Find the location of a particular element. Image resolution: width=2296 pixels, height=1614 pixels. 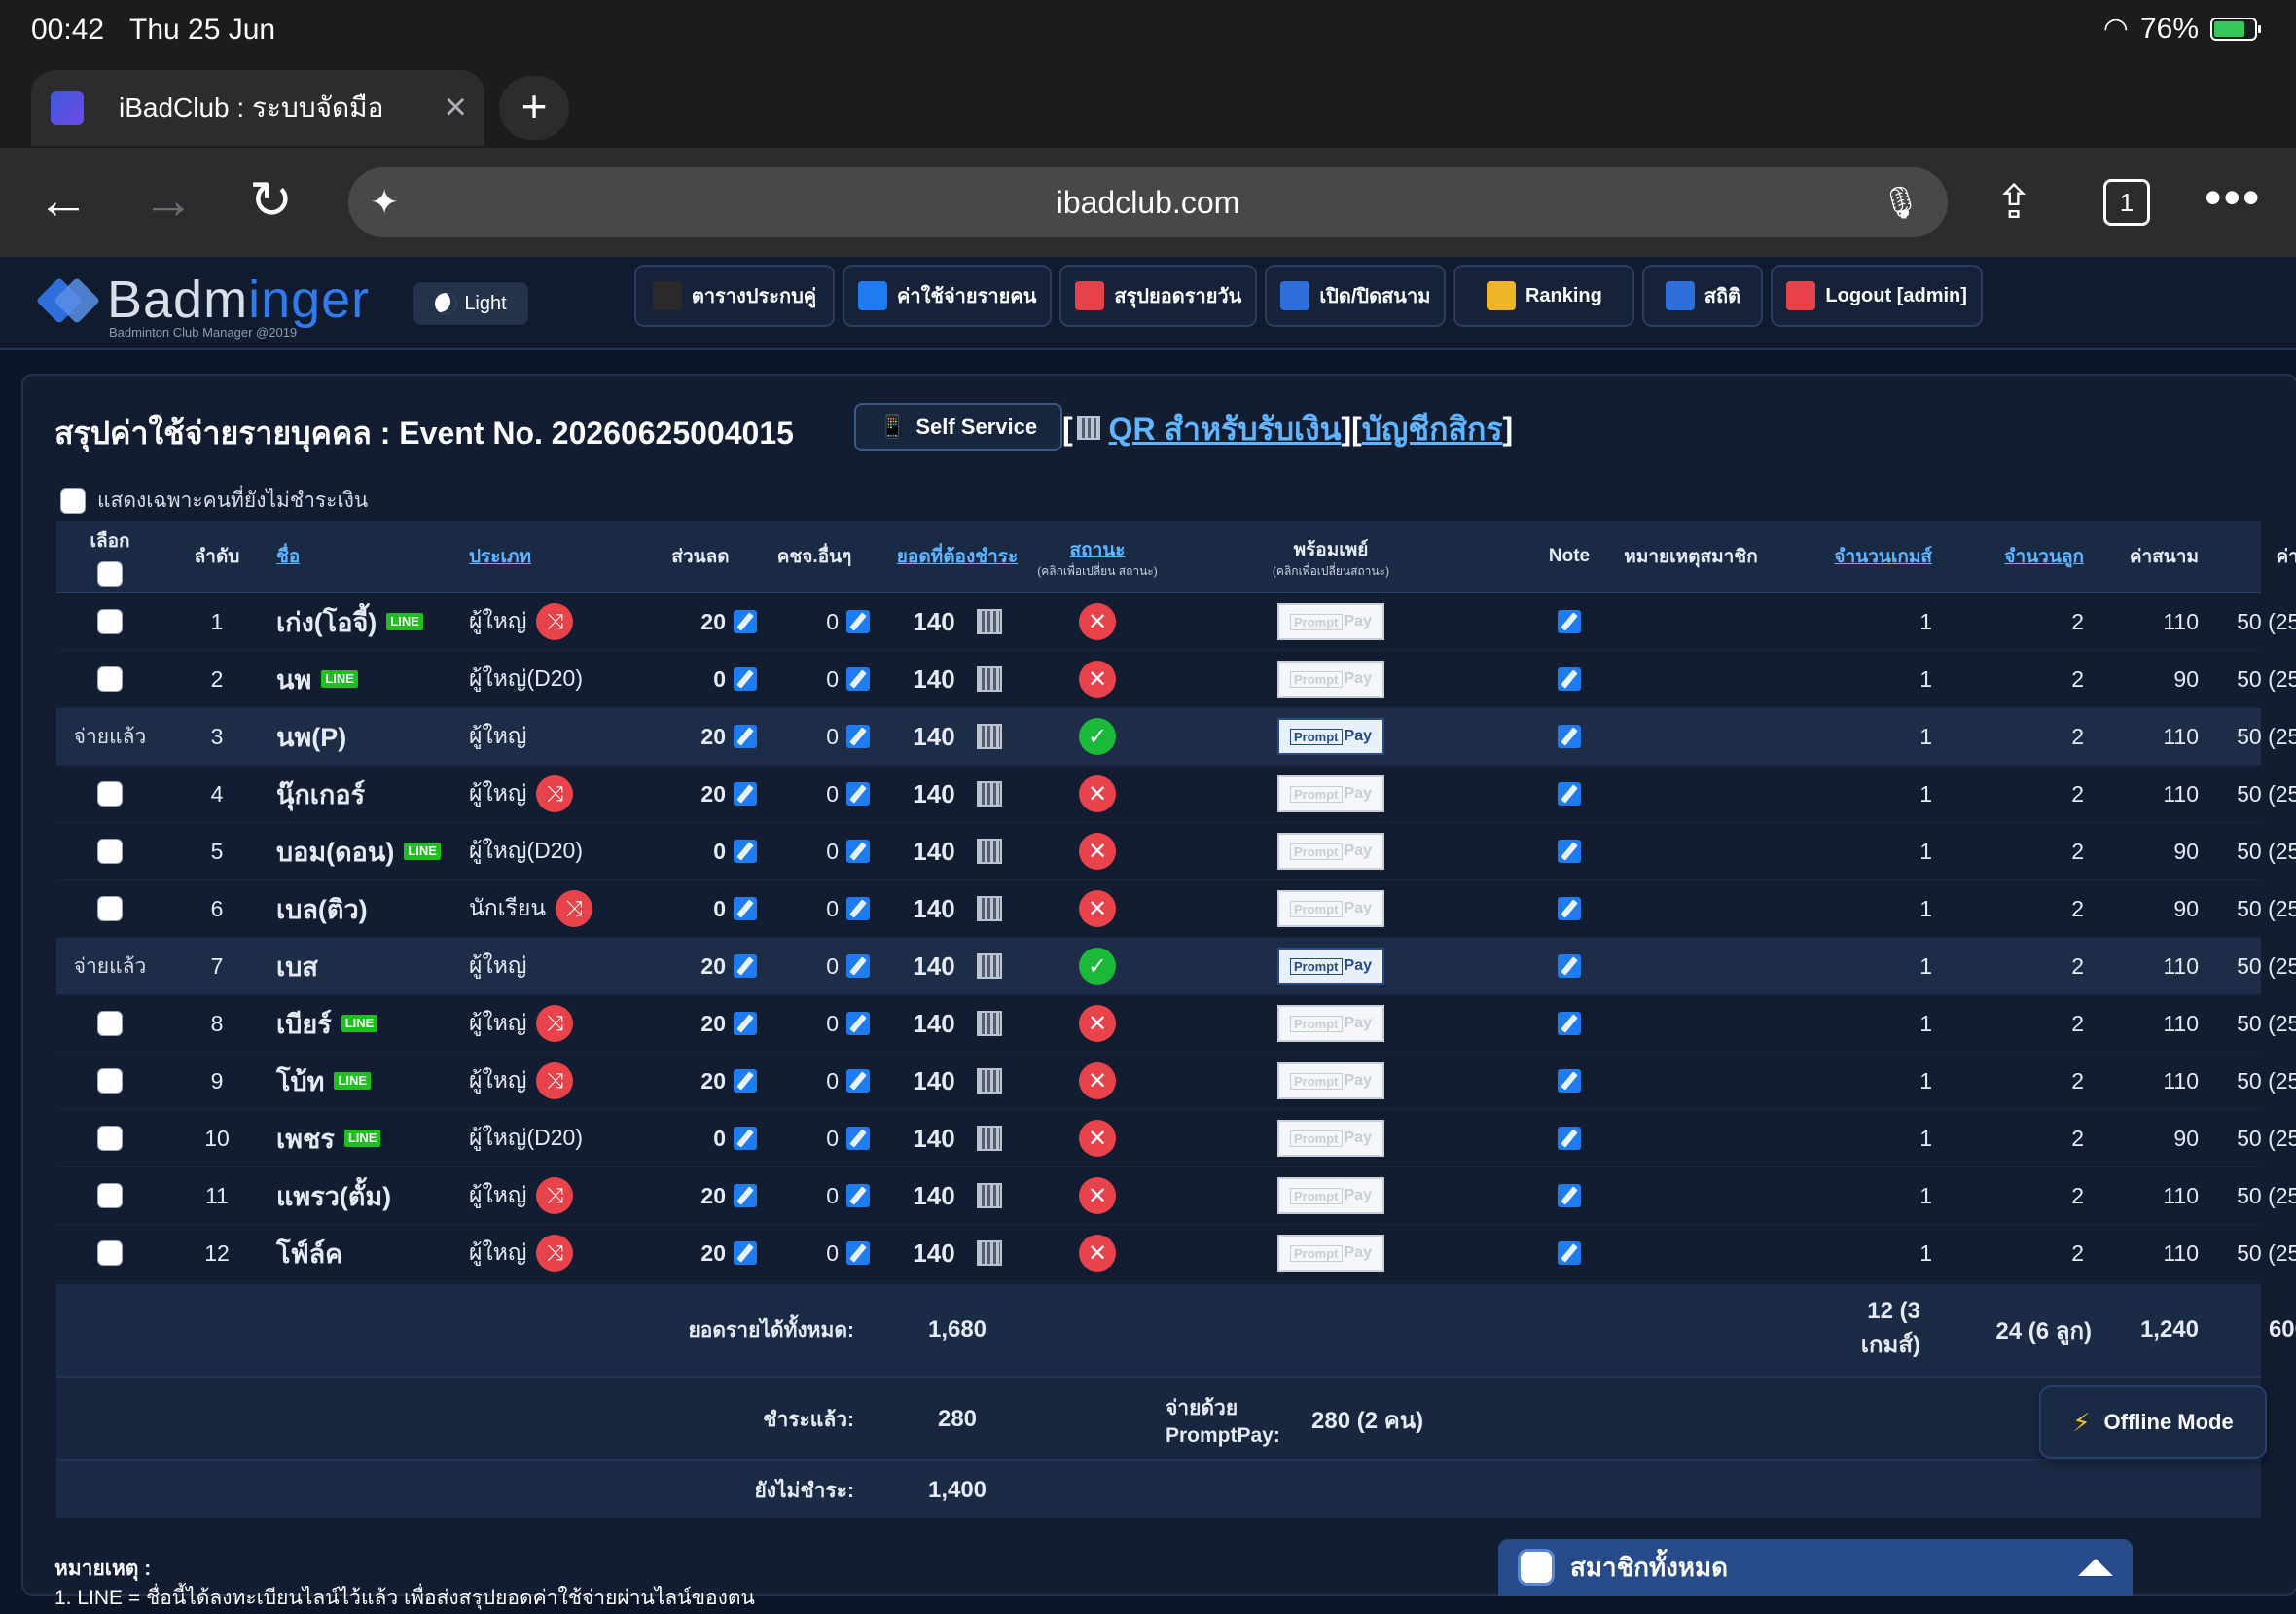

unpaid-filter: แสดงเฉพาะคนที่ยังไม่ชำระเงิน is located at coordinates (214, 500).